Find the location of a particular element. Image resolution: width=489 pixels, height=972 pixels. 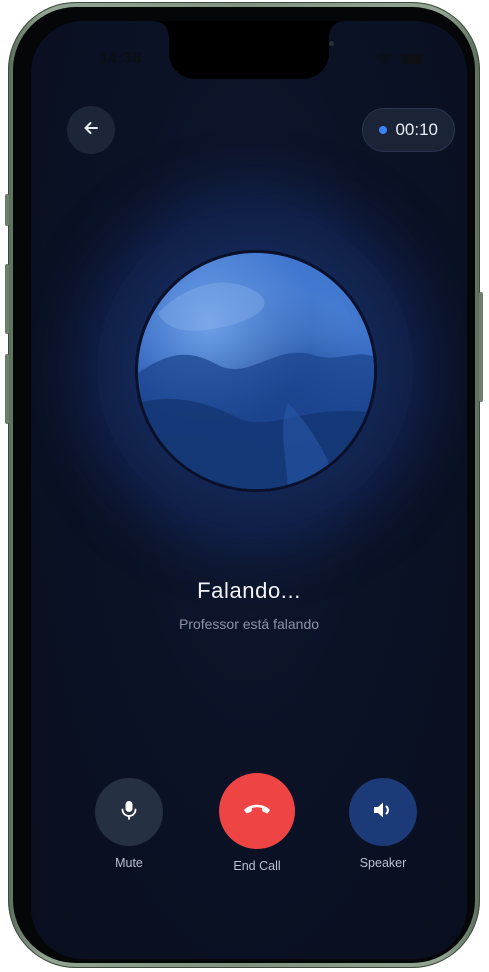

phone-hangup-icon is located at coordinates (257, 811).